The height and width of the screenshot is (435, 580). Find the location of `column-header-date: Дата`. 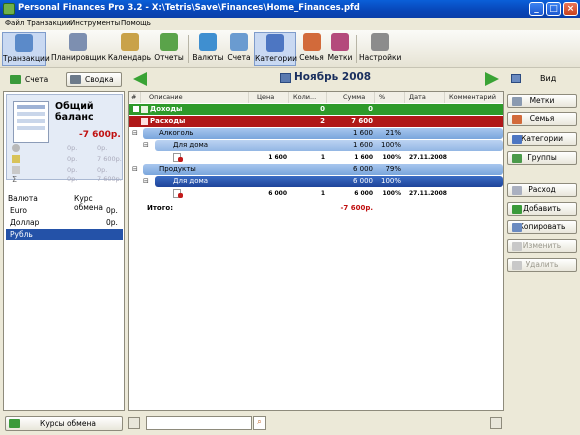

column-header-date: Дата is located at coordinates (425, 97).